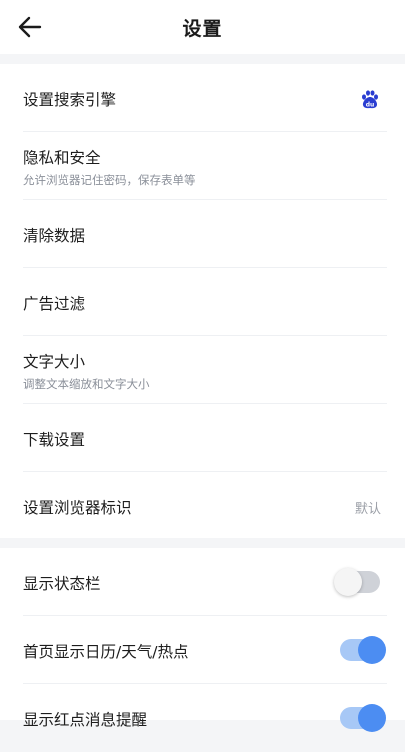  Describe the element at coordinates (202, 650) in the screenshot. I see `home-widgets-item: 首页显示日历/天气/热点` at that location.